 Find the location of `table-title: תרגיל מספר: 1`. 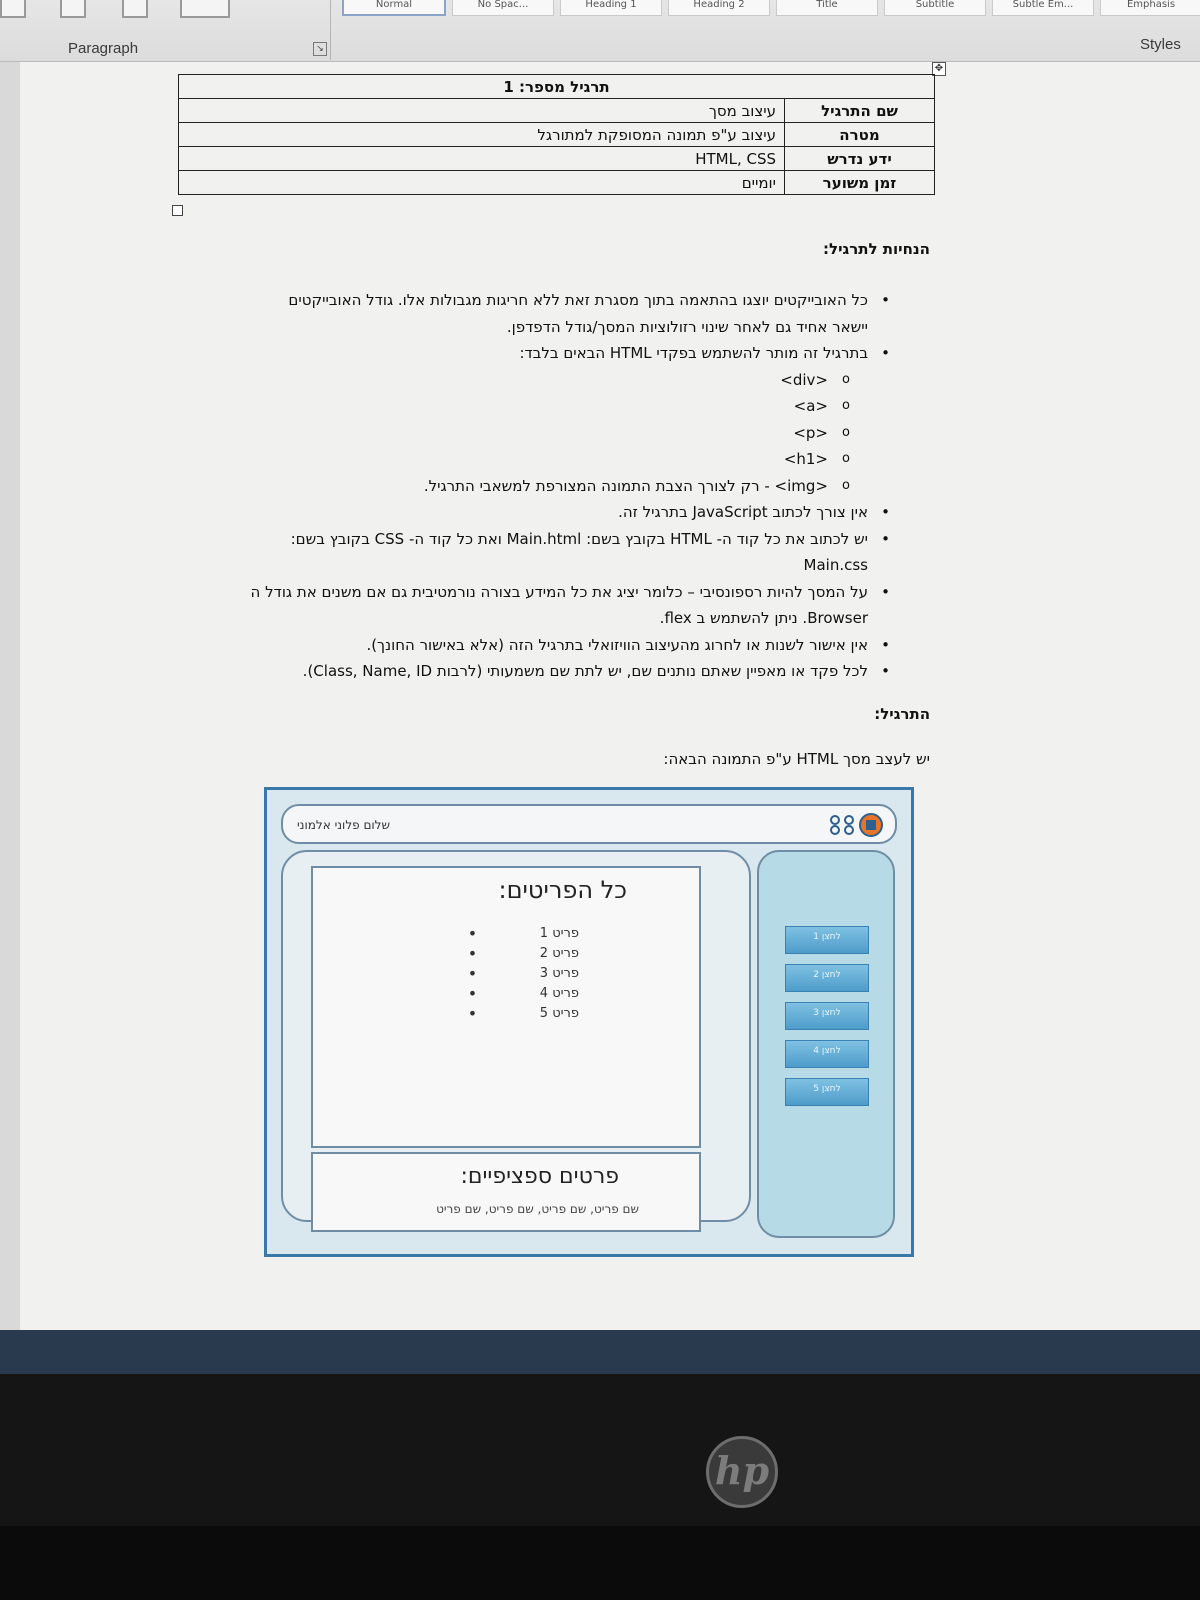

table-title: תרגיל מספר: 1 is located at coordinates (556, 86).